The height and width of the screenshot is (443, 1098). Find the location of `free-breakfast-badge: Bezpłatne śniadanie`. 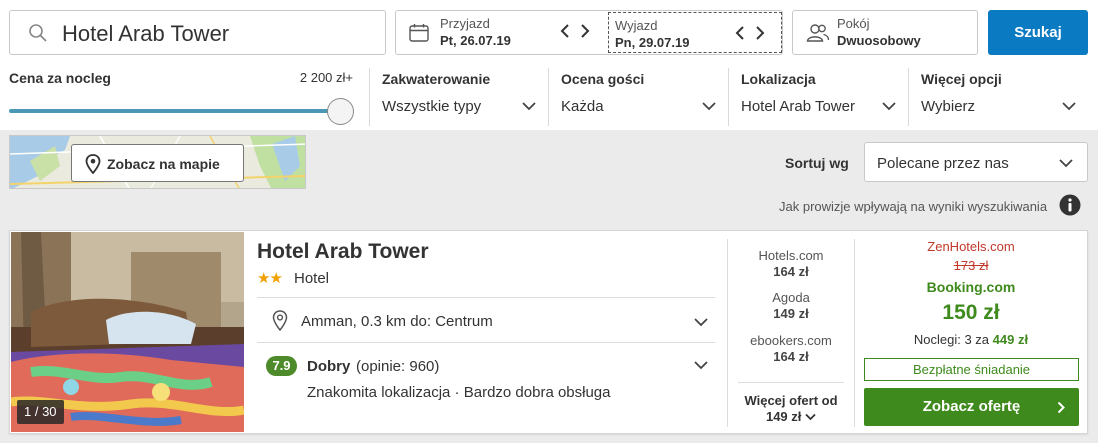

free-breakfast-badge: Bezpłatne śniadanie is located at coordinates (971, 369).